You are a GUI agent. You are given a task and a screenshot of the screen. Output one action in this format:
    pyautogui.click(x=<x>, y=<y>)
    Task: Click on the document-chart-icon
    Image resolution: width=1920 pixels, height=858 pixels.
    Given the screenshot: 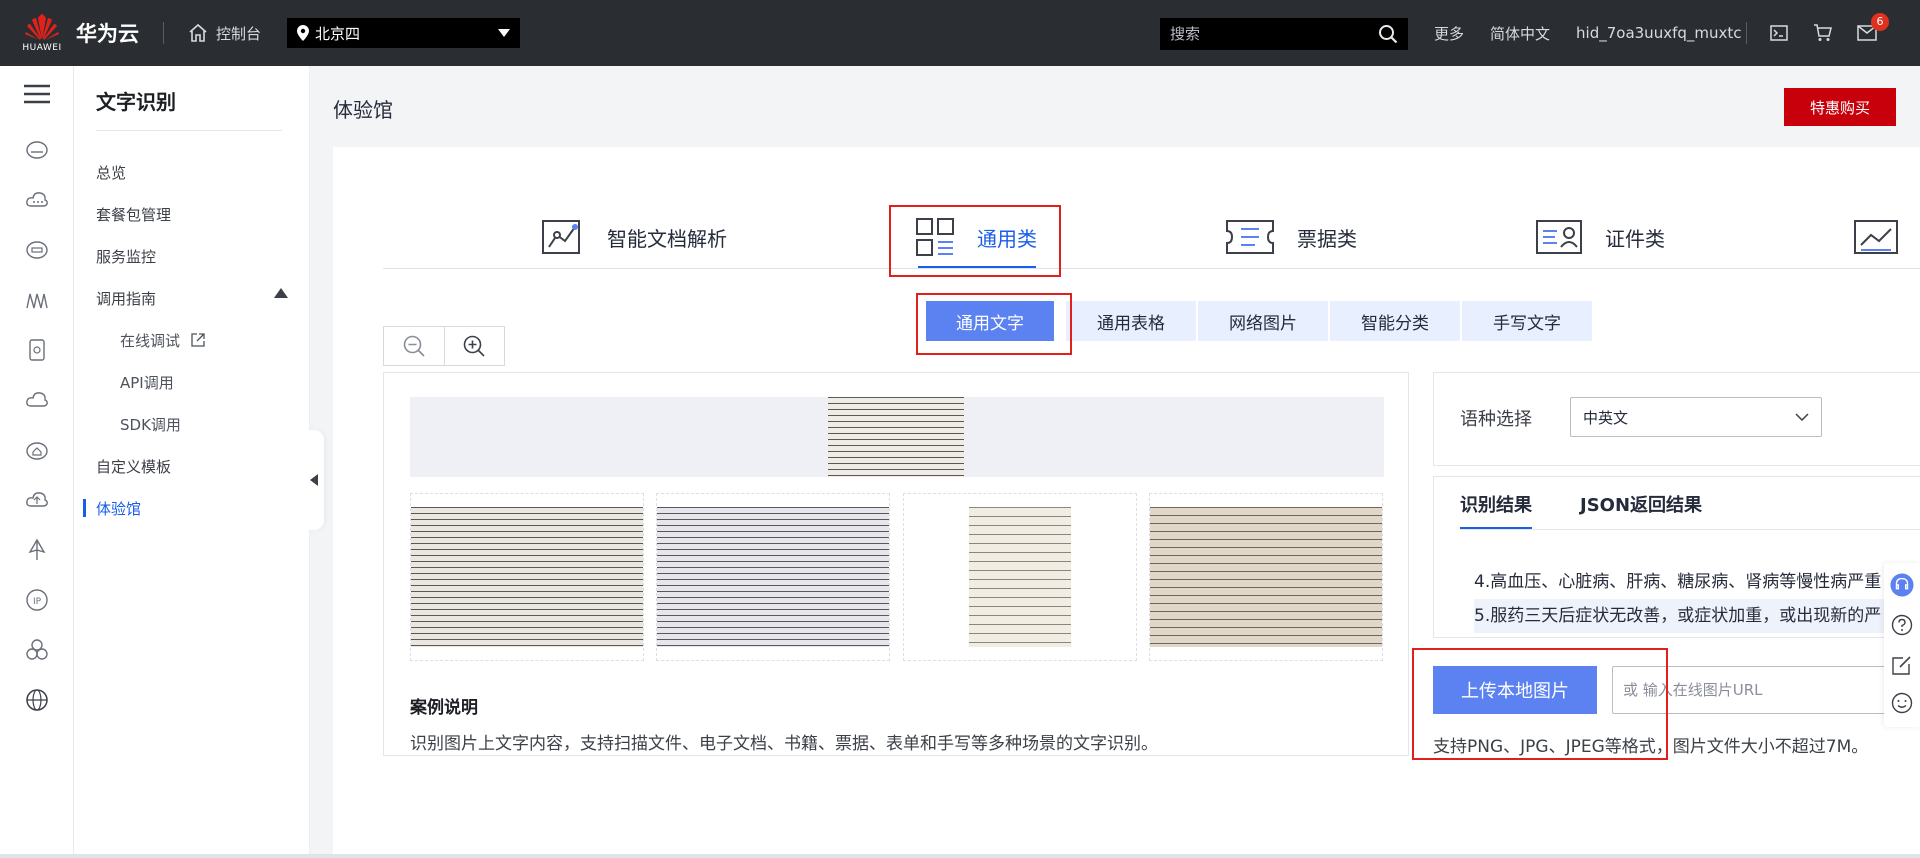 What is the action you would take?
    pyautogui.click(x=561, y=237)
    